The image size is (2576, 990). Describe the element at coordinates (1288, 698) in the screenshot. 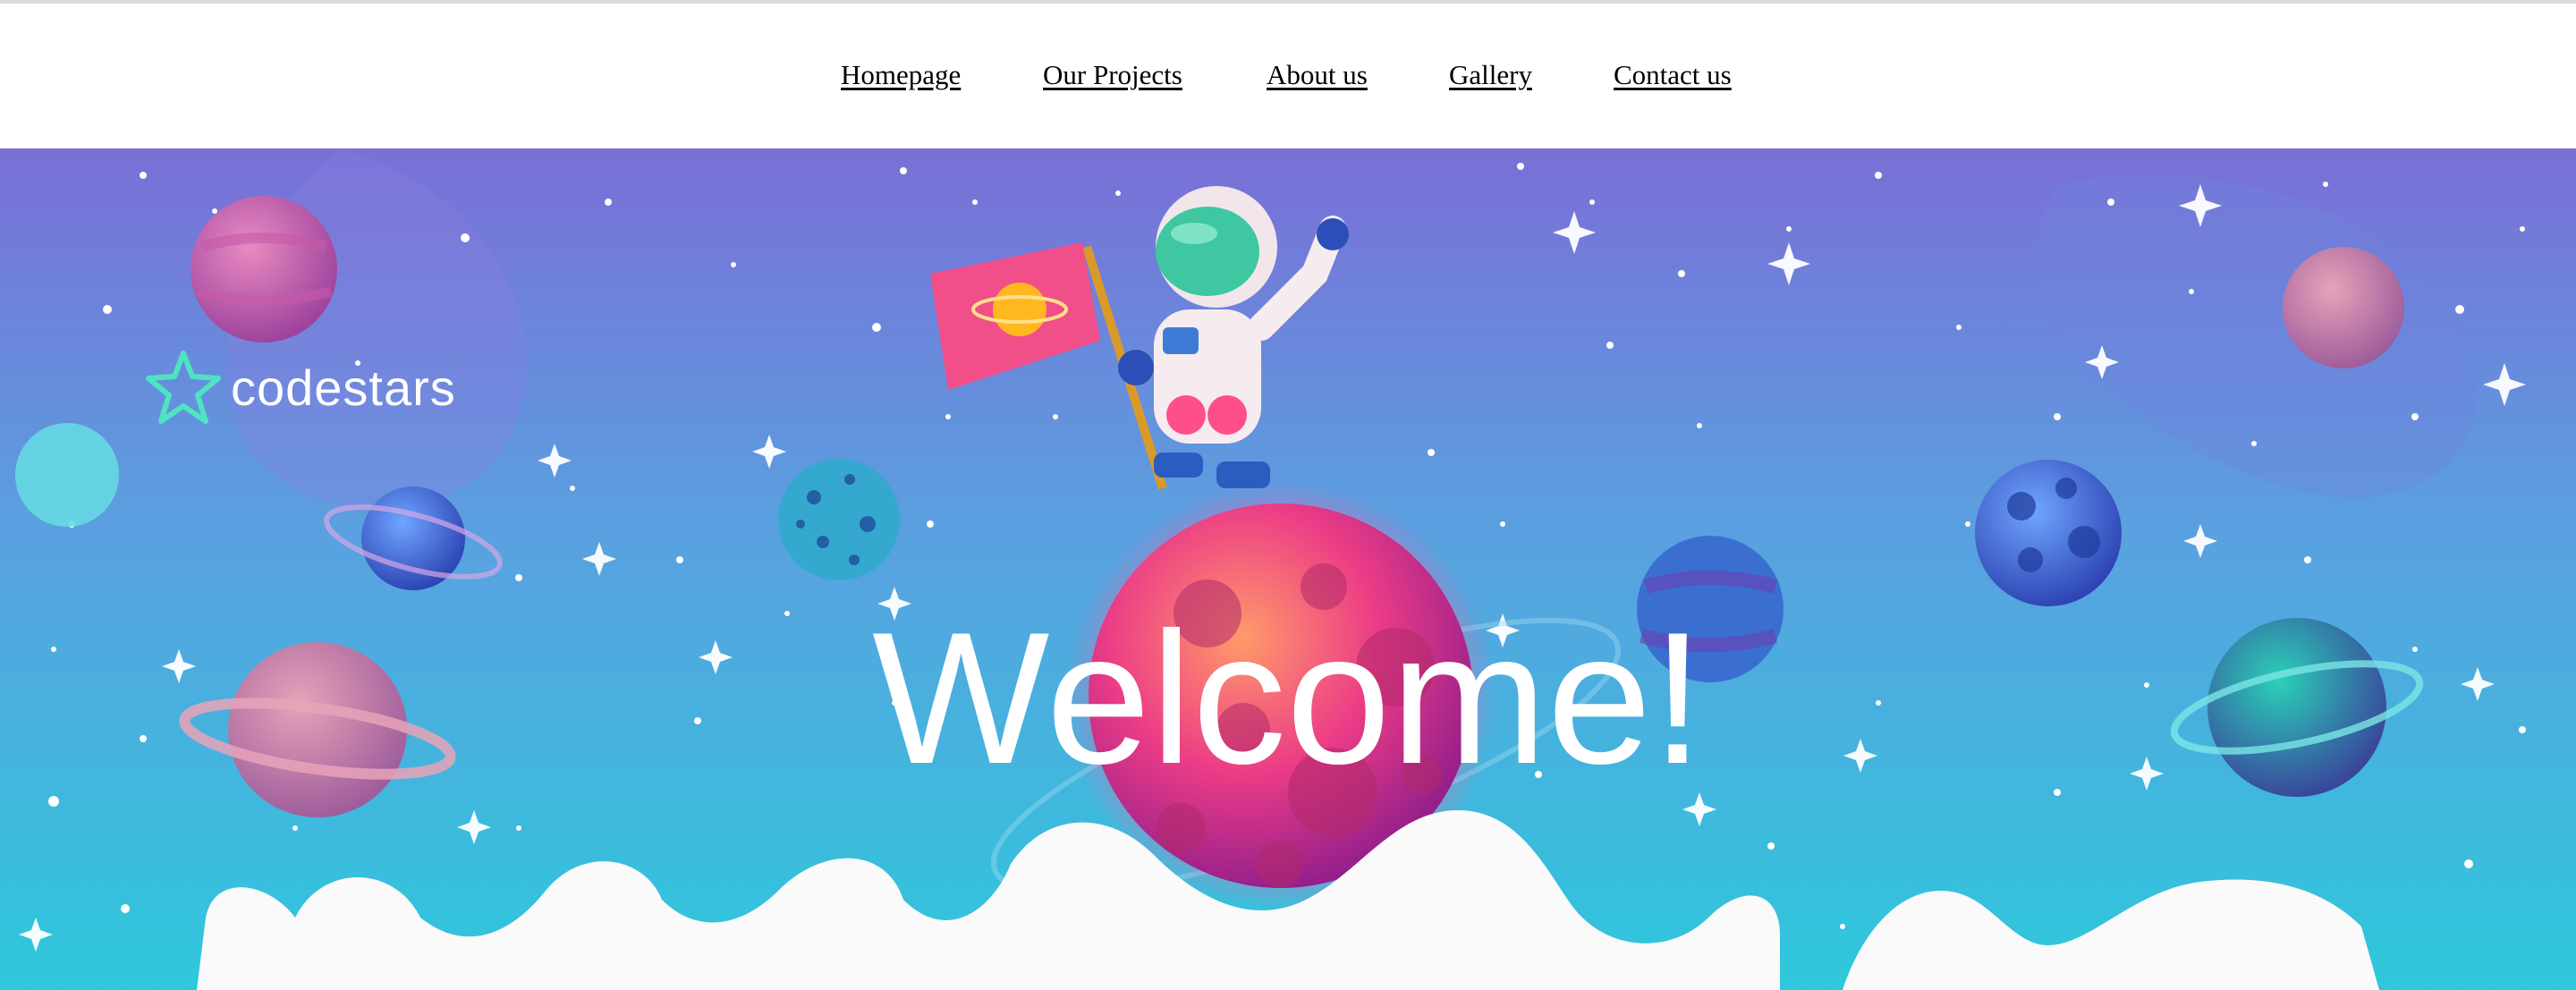

I see `hero-headline: Welcome!` at that location.